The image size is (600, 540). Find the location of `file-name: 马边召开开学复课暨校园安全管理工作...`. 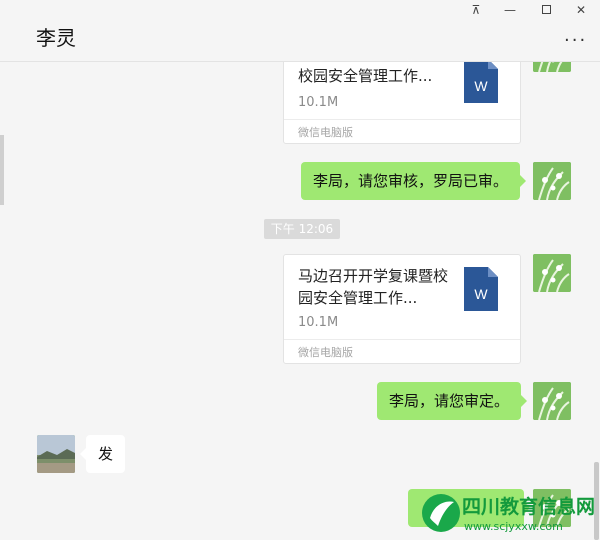

file-name: 马边召开开学复课暨校园安全管理工作... is located at coordinates (373, 287).